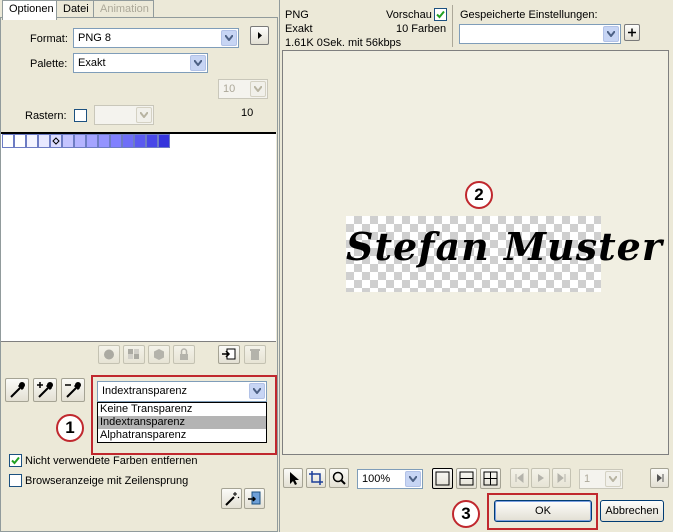 The image size is (673, 532). I want to click on circle-icon, so click(109, 354).